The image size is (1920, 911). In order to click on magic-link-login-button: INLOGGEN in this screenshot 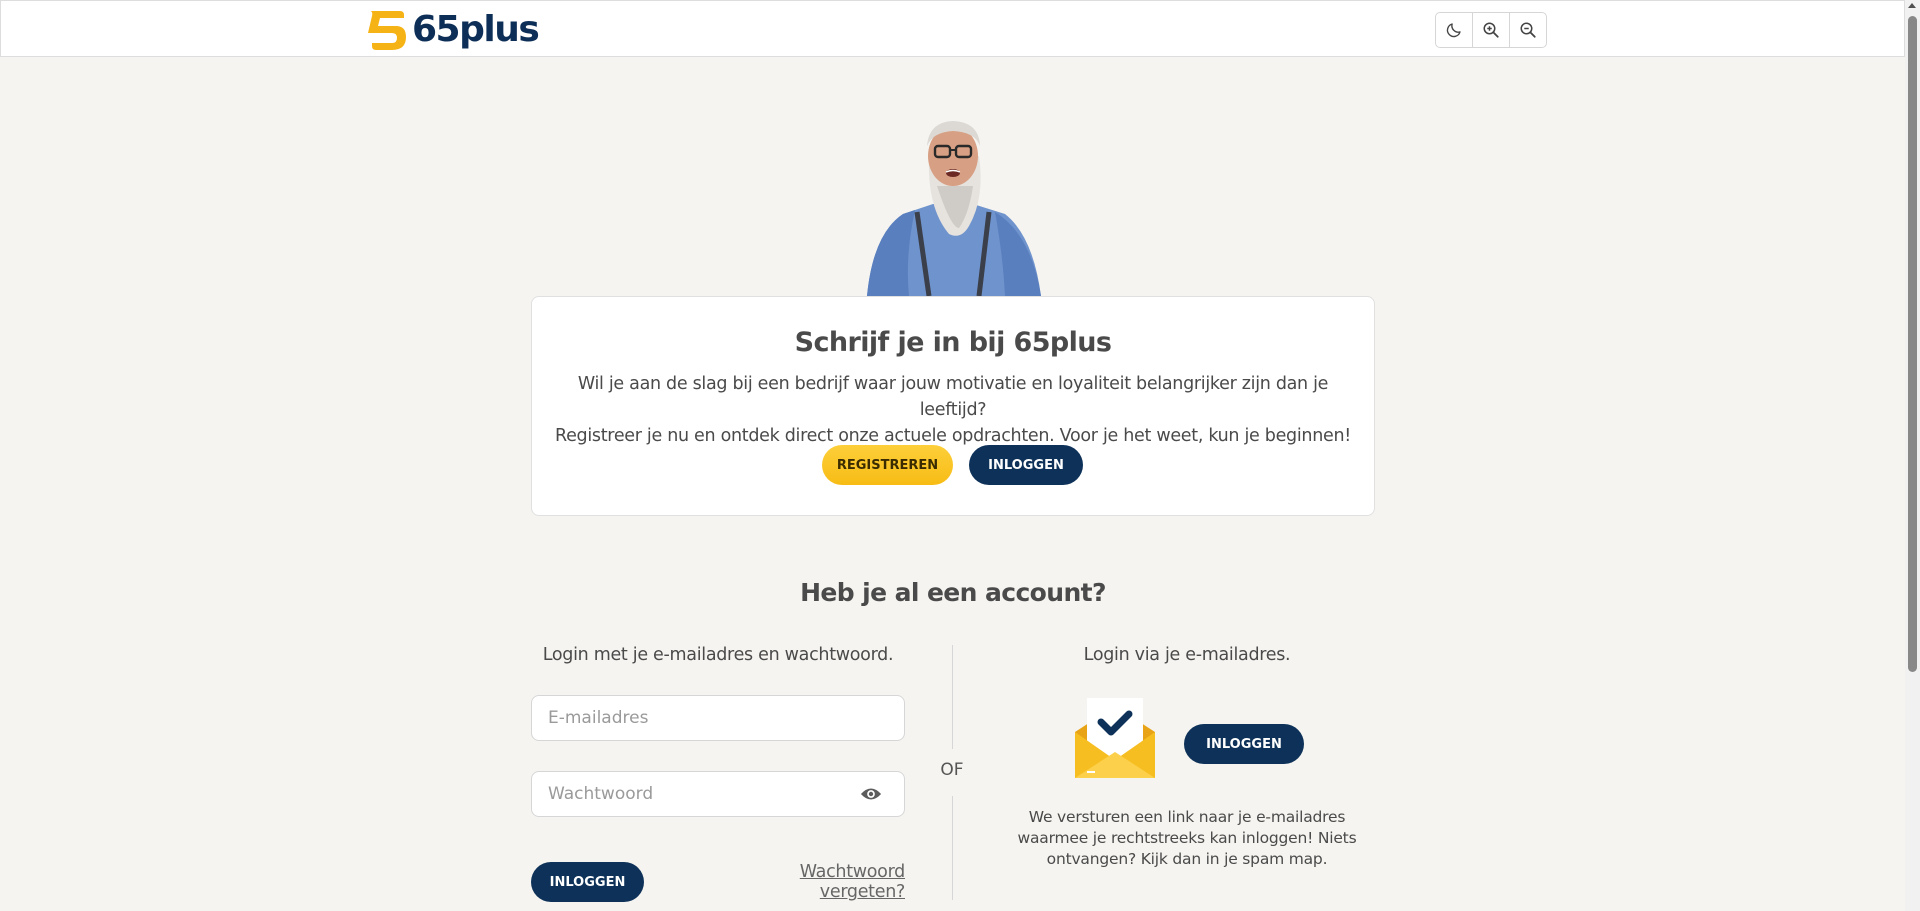, I will do `click(1244, 744)`.